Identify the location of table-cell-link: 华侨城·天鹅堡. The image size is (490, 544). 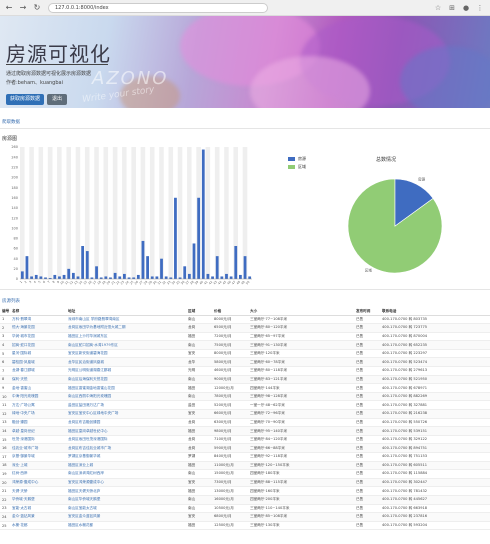
(38, 500).